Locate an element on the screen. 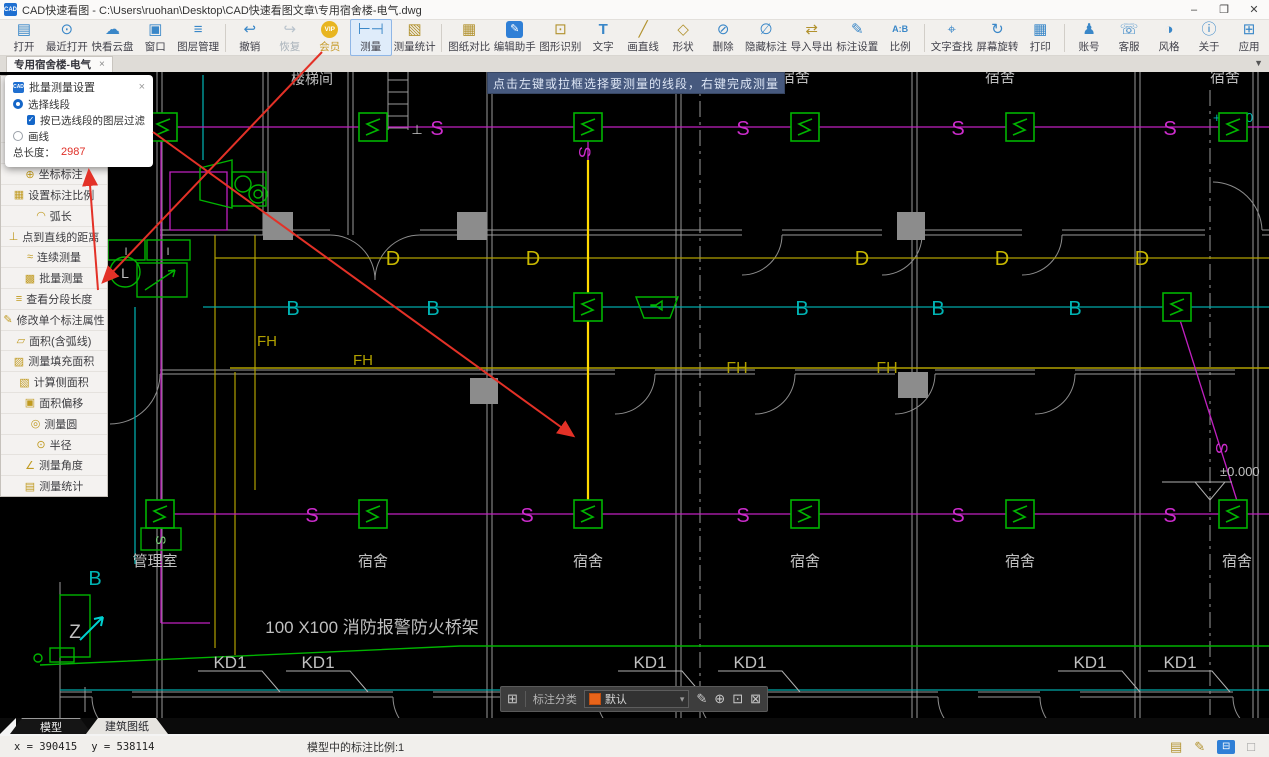  shape-recognition-button: ⊡ 图形识别 is located at coordinates (561, 37).